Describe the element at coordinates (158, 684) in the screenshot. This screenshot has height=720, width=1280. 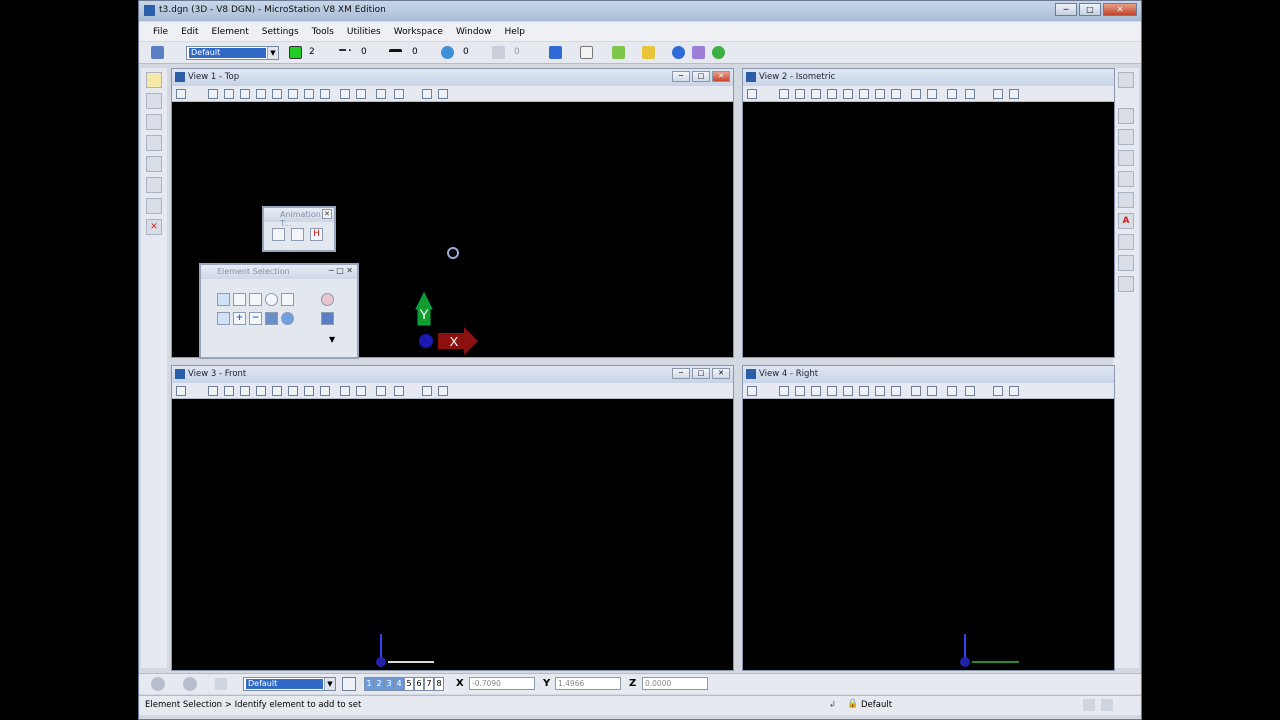
I see `back-icon` at that location.